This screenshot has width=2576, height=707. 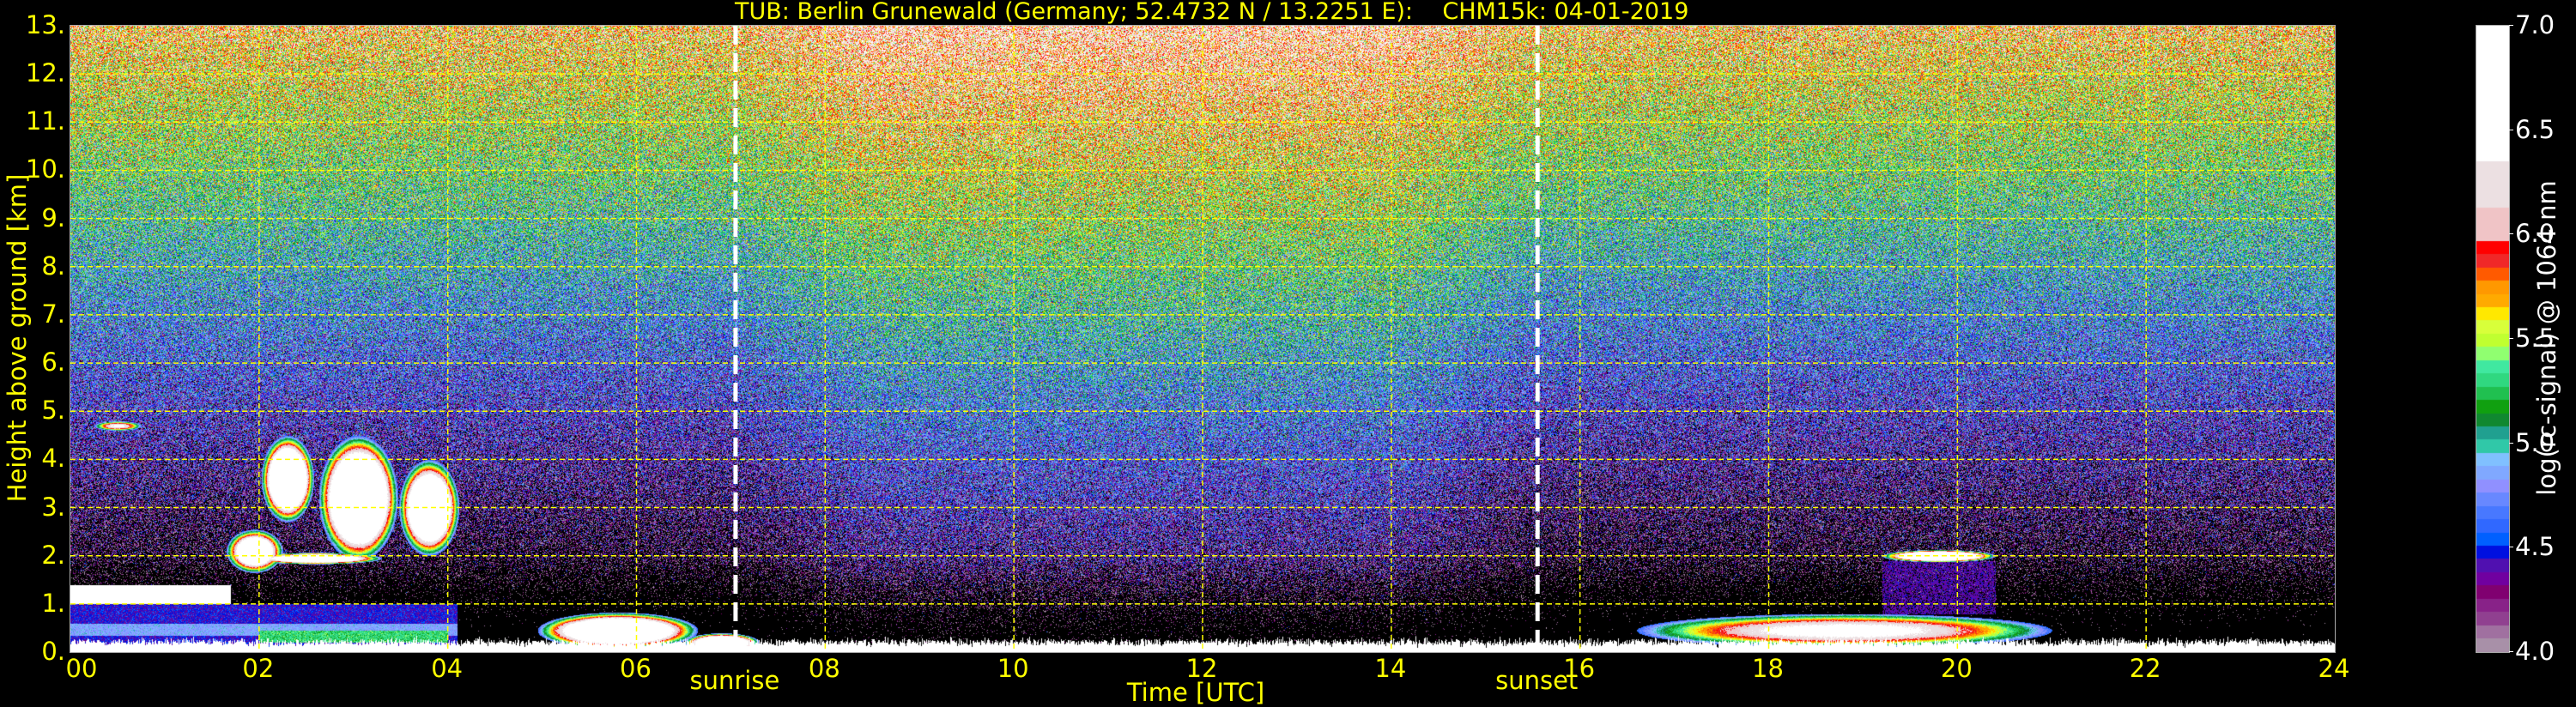 I want to click on y-tick-label: 5., so click(x=53, y=411).